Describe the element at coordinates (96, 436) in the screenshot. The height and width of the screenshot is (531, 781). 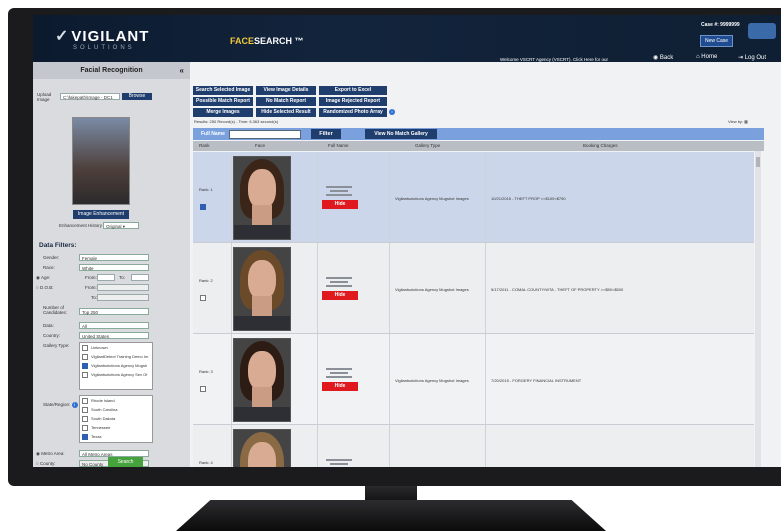
I see `list-item-label: Texas` at that location.